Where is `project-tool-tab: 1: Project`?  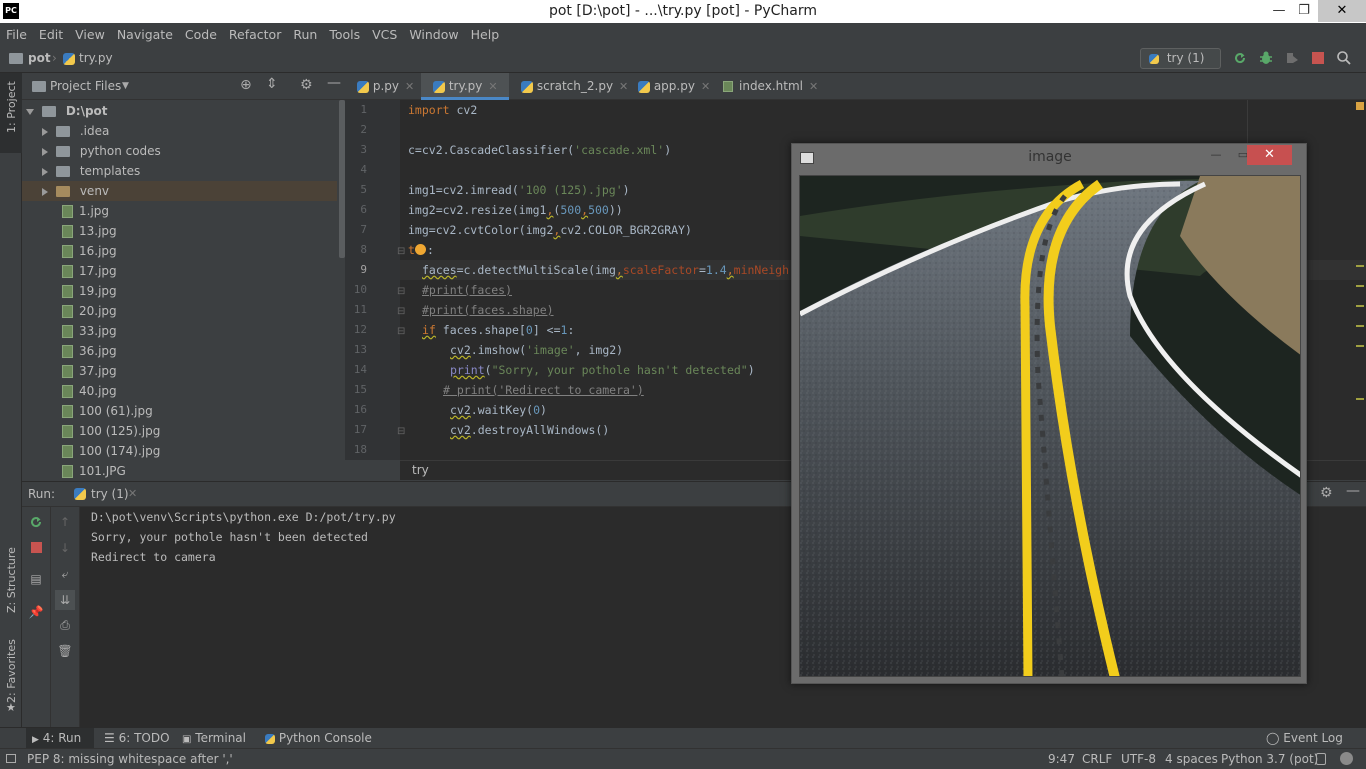
project-tool-tab: 1: Project is located at coordinates (11, 113).